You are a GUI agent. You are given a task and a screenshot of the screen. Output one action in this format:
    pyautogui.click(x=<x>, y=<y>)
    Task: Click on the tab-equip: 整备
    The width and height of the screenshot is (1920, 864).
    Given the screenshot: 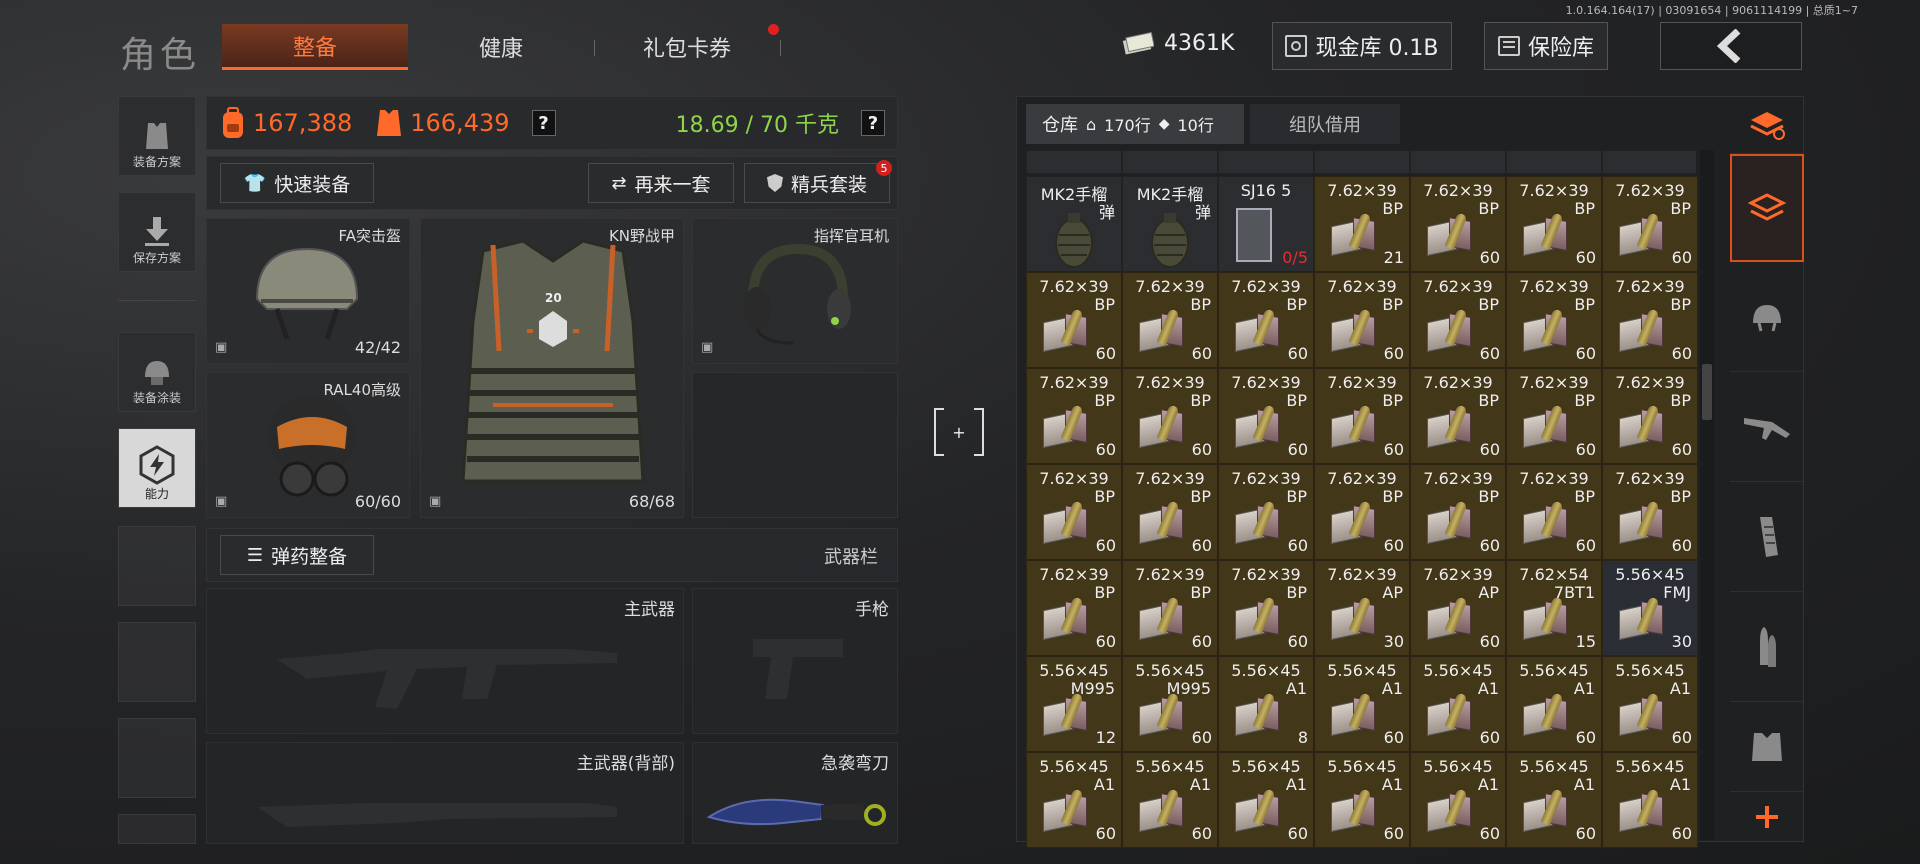 What is the action you would take?
    pyautogui.click(x=315, y=47)
    